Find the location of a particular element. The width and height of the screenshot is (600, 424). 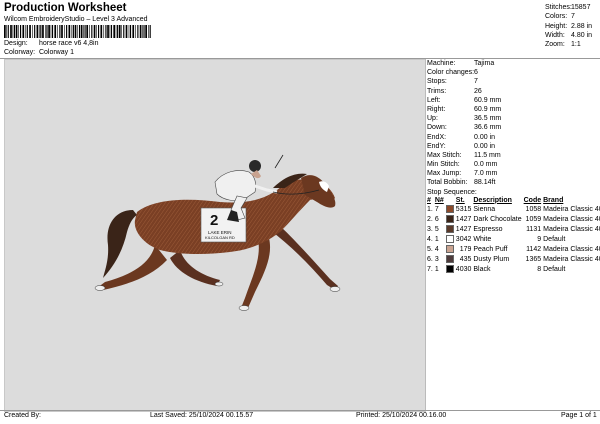

info-row: Trims: 26 is located at coordinates (512, 91).